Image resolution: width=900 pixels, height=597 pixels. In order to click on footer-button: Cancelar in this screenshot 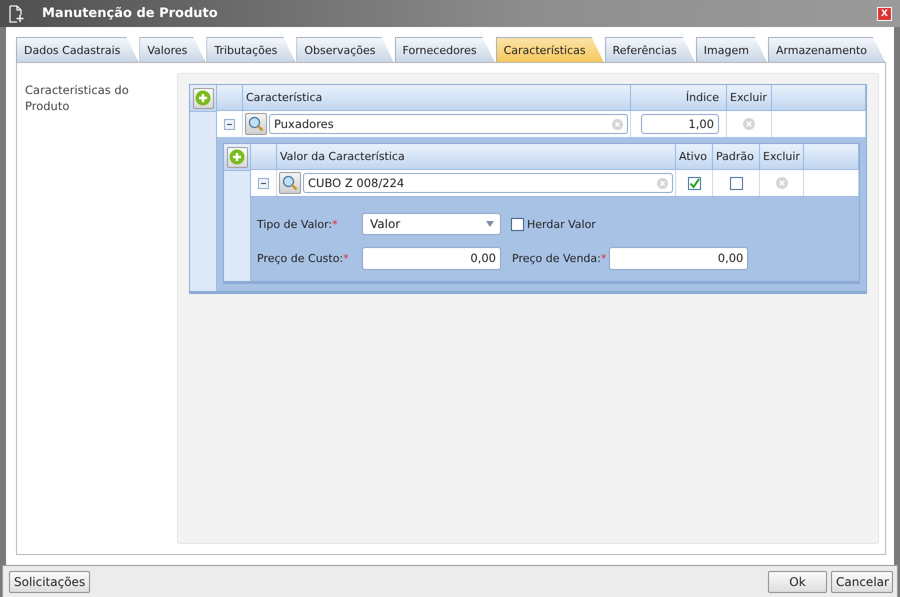, I will do `click(862, 582)`.